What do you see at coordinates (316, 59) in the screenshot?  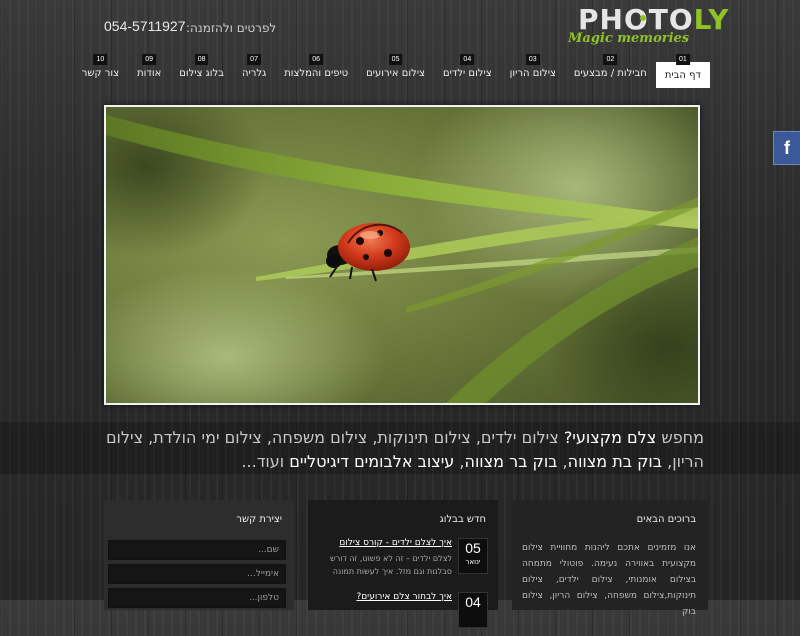 I see `nav-number: 06` at bounding box center [316, 59].